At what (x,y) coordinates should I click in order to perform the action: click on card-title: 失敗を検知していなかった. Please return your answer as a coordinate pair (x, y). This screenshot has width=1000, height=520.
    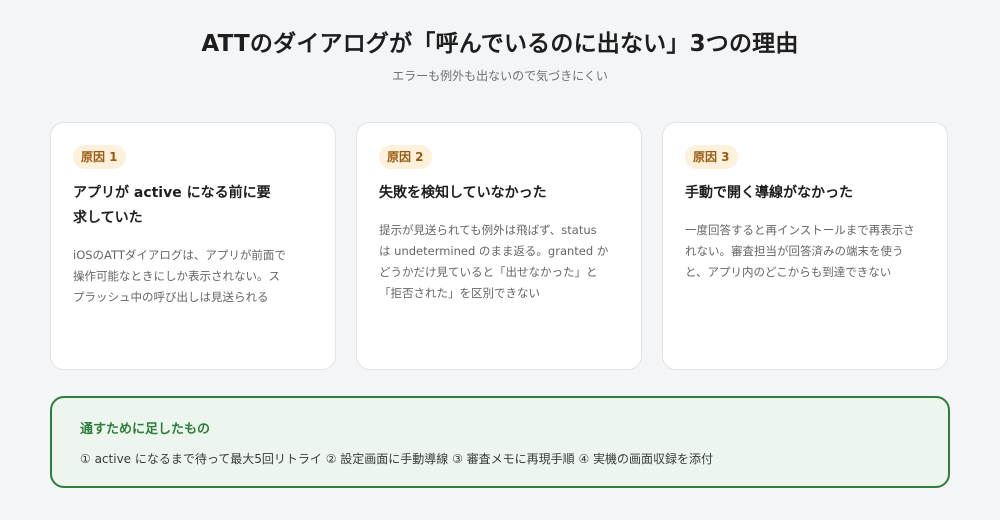
    Looking at the image, I should click on (463, 193).